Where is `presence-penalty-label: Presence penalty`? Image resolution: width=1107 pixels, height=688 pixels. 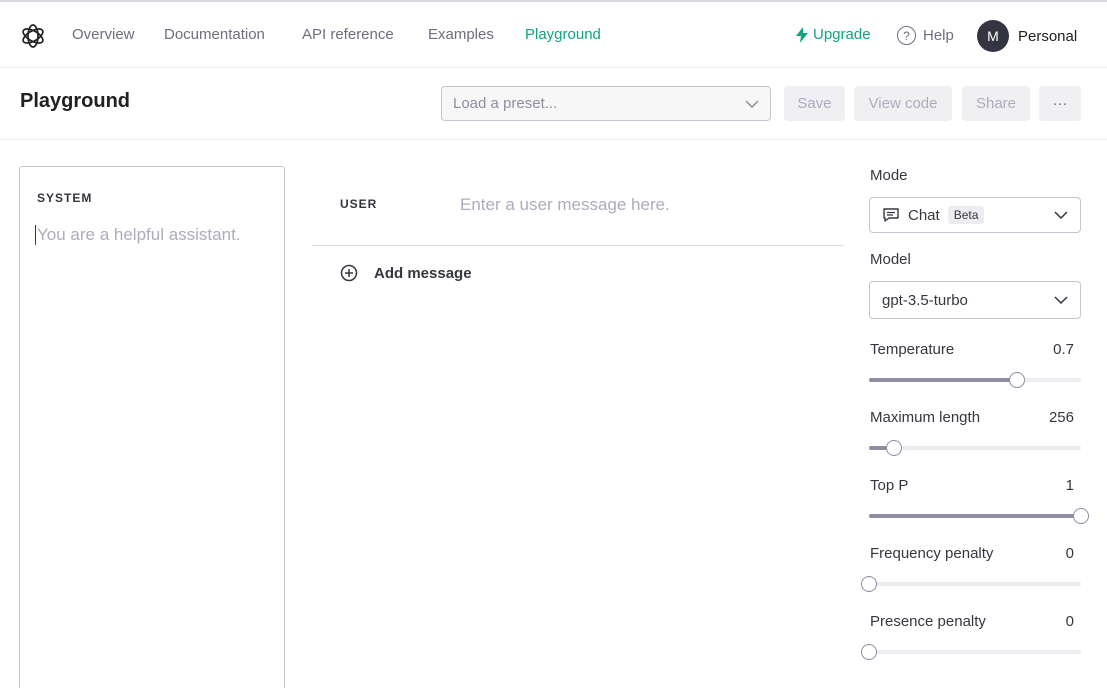 presence-penalty-label: Presence penalty is located at coordinates (928, 621).